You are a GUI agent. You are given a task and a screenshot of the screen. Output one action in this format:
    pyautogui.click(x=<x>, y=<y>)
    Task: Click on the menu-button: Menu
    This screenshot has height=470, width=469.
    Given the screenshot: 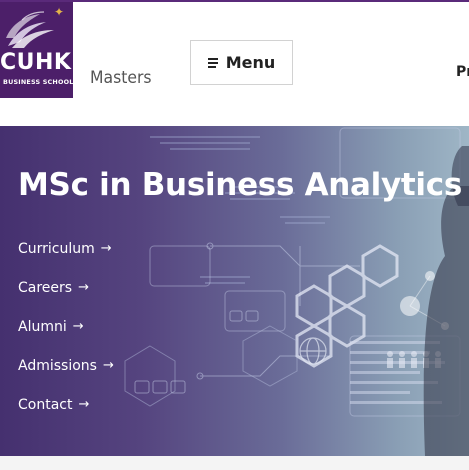 What is the action you would take?
    pyautogui.click(x=241, y=62)
    